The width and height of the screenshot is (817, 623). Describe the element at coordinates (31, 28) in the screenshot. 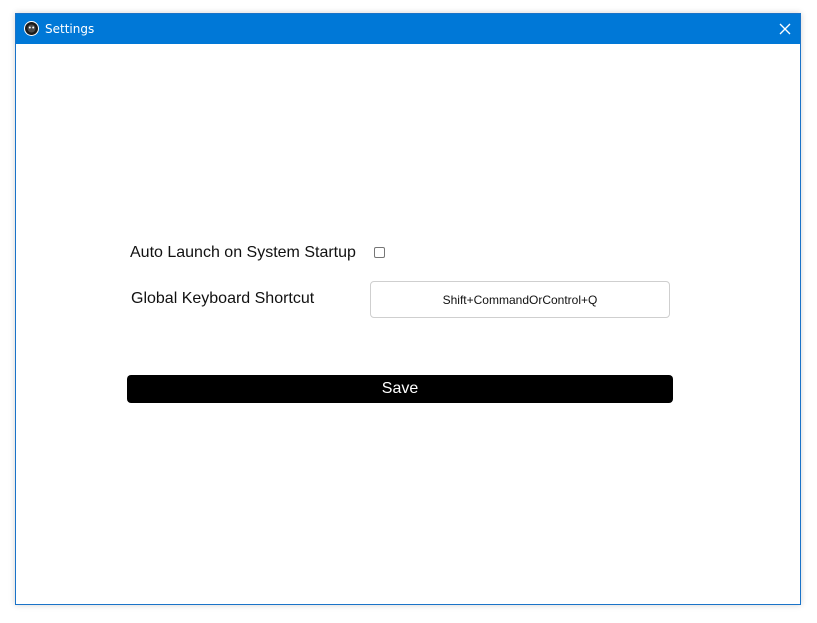

I see `app-logo-icon` at that location.